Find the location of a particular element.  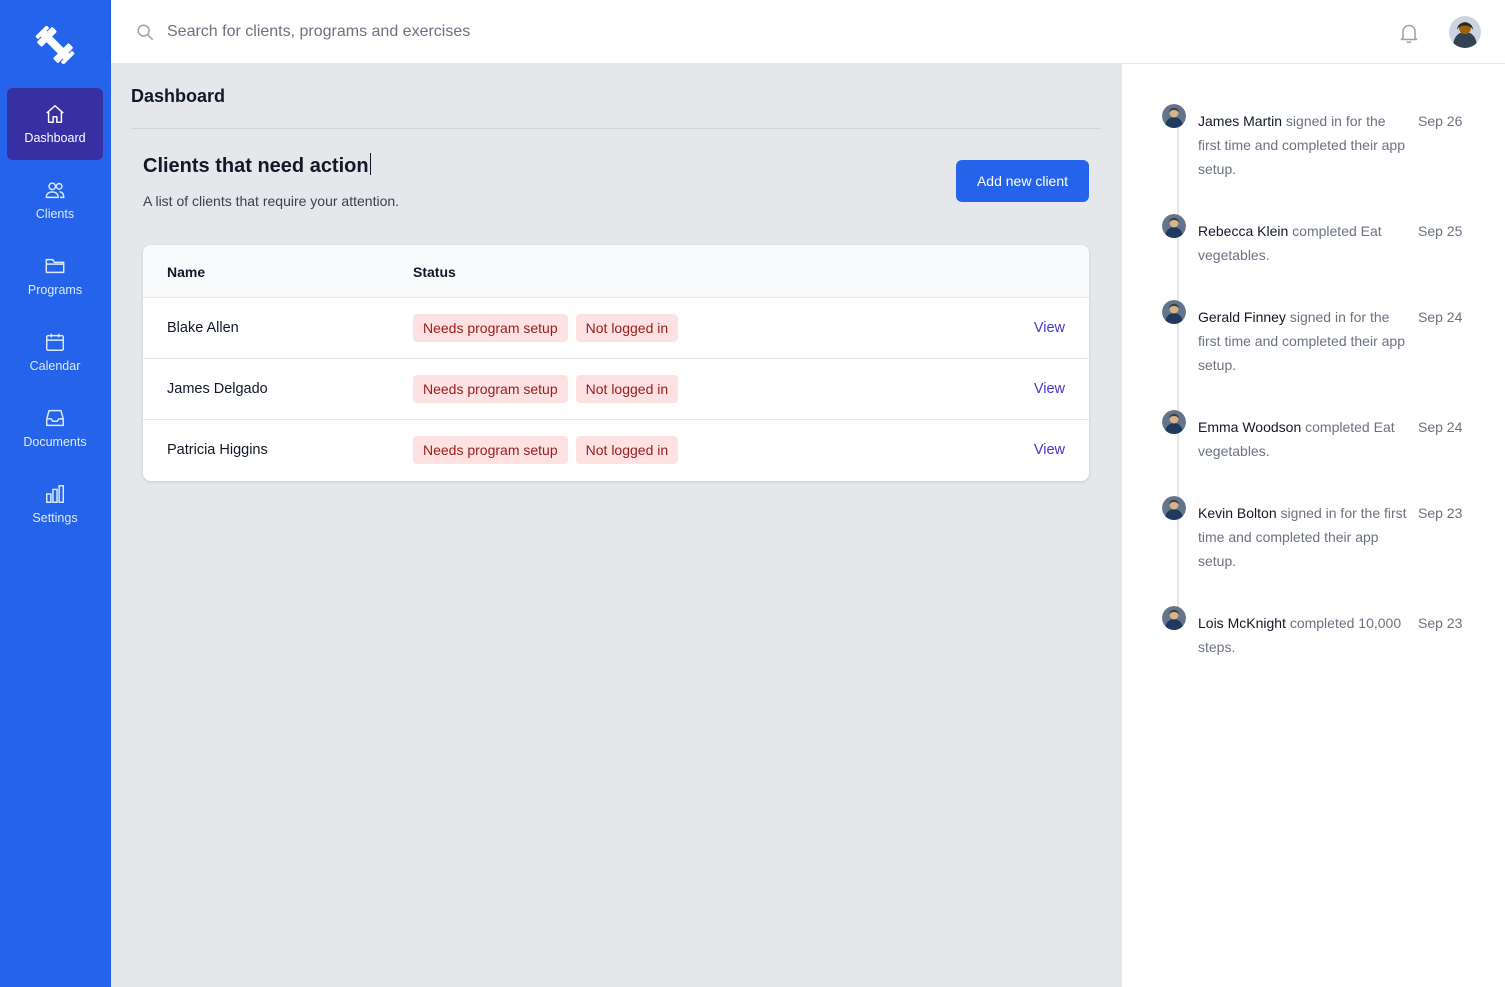

sidebar-item-documents: Documents is located at coordinates (55, 428).